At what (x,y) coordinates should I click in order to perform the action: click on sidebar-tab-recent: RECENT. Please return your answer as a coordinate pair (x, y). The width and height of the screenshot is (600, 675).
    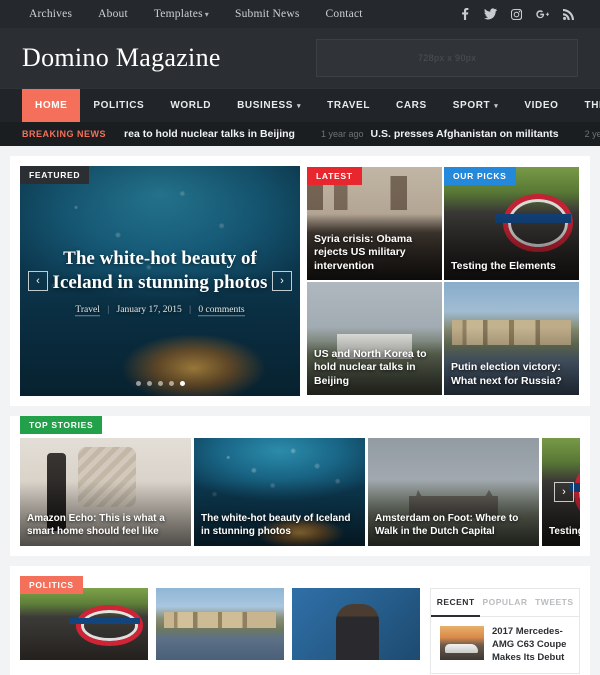
    Looking at the image, I should click on (456, 603).